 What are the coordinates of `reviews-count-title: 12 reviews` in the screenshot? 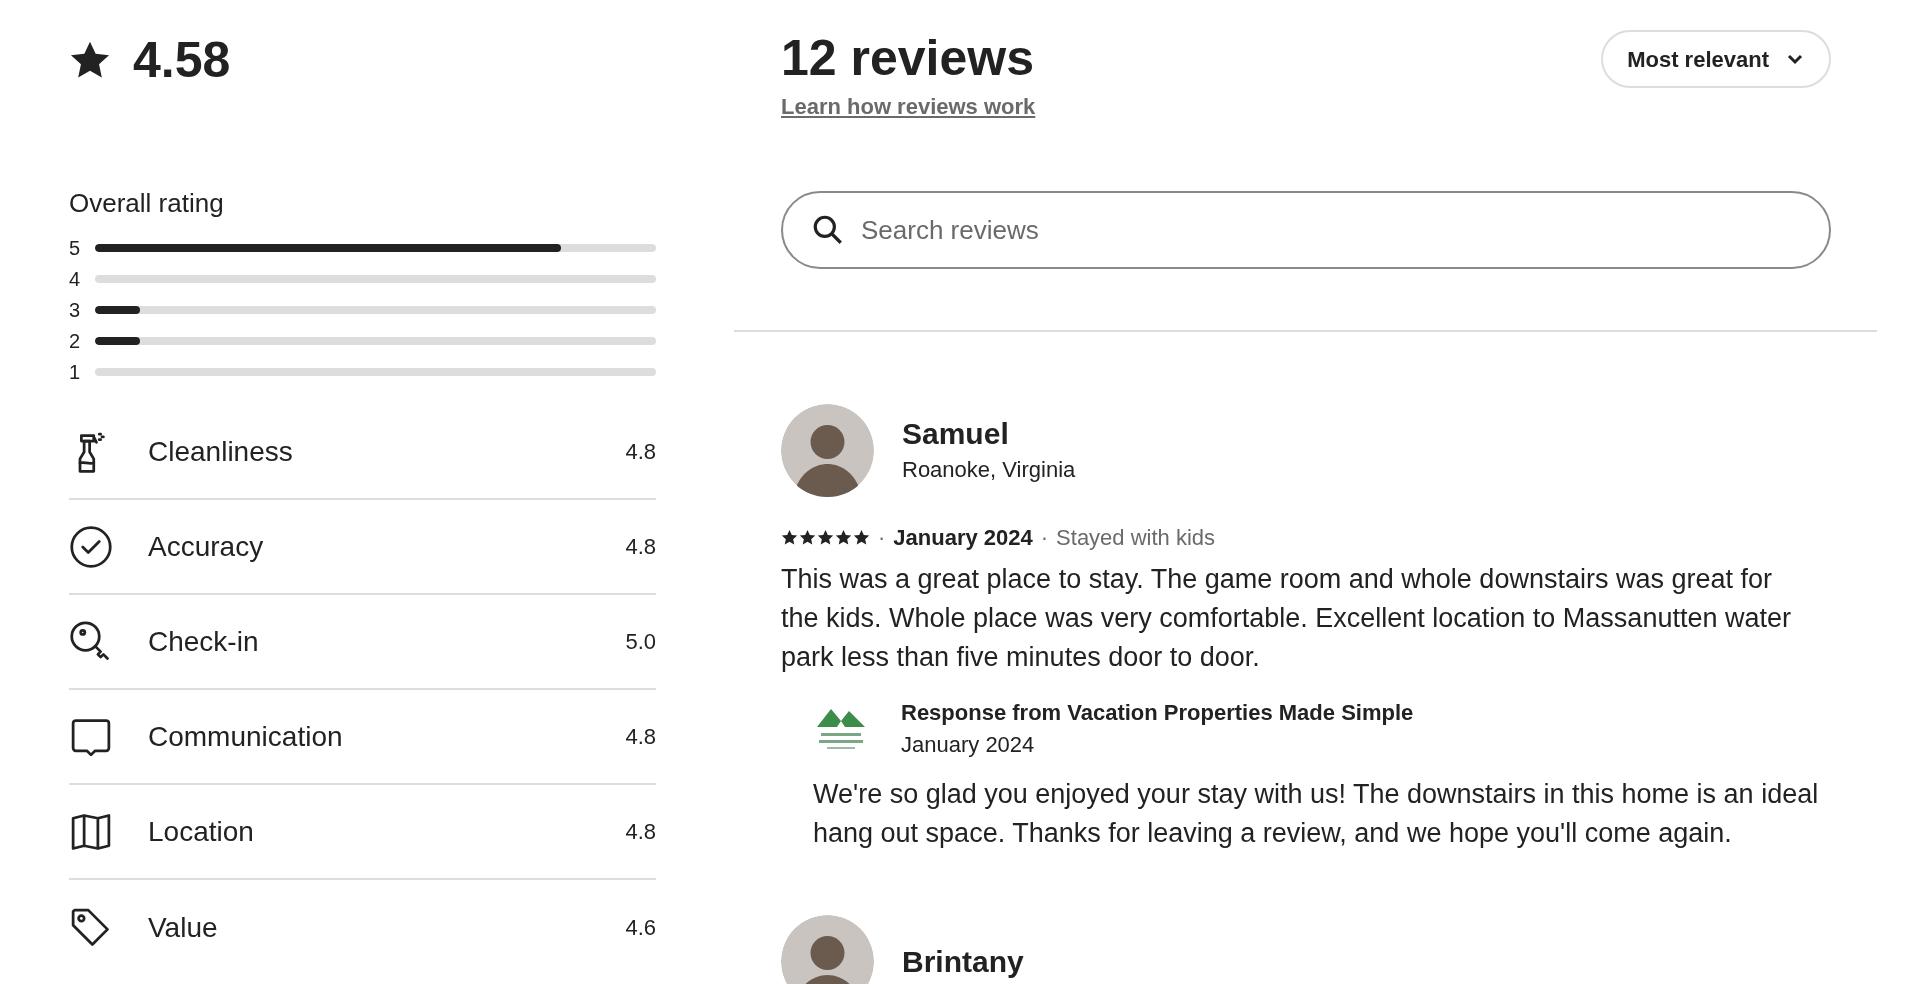 It's located at (908, 58).